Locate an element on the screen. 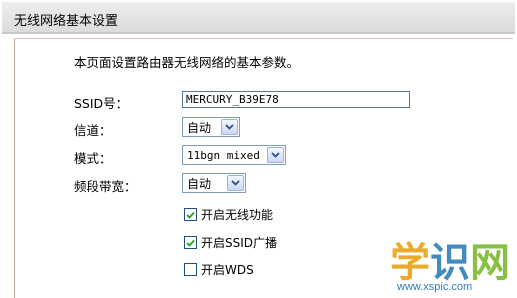 Image resolution: width=517 pixels, height=298 pixels. watermark-url: www.xspic.com is located at coordinates (435, 287).